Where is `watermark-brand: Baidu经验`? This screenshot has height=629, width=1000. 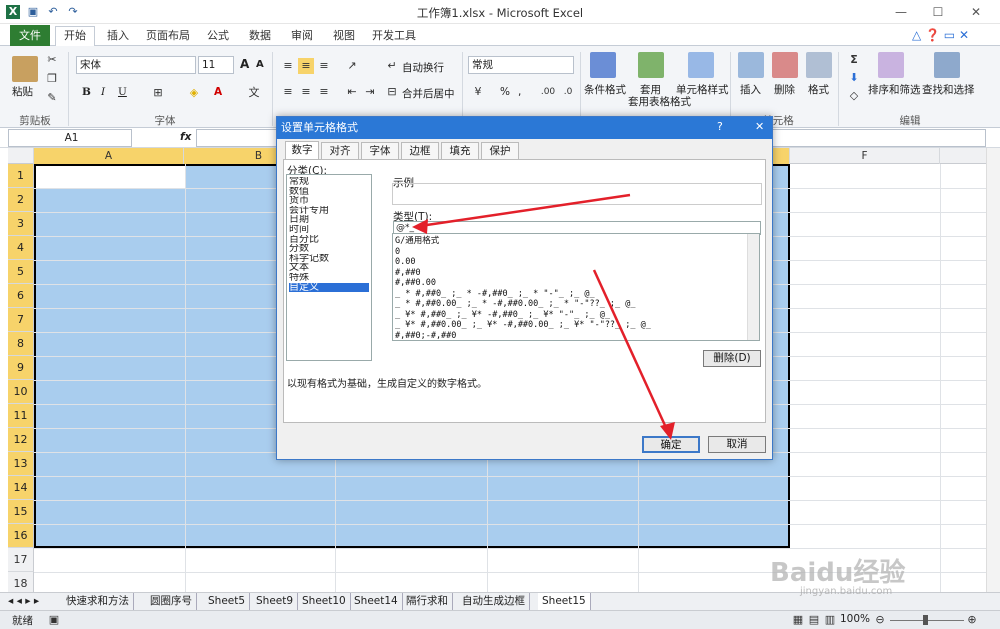 watermark-brand: Baidu经验 is located at coordinates (838, 573).